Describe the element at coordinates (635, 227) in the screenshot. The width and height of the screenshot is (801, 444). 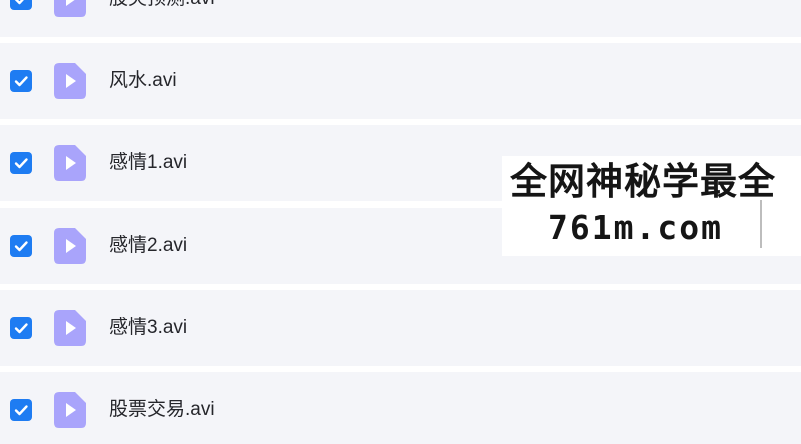
I see `watermark-url: 761m.com` at that location.